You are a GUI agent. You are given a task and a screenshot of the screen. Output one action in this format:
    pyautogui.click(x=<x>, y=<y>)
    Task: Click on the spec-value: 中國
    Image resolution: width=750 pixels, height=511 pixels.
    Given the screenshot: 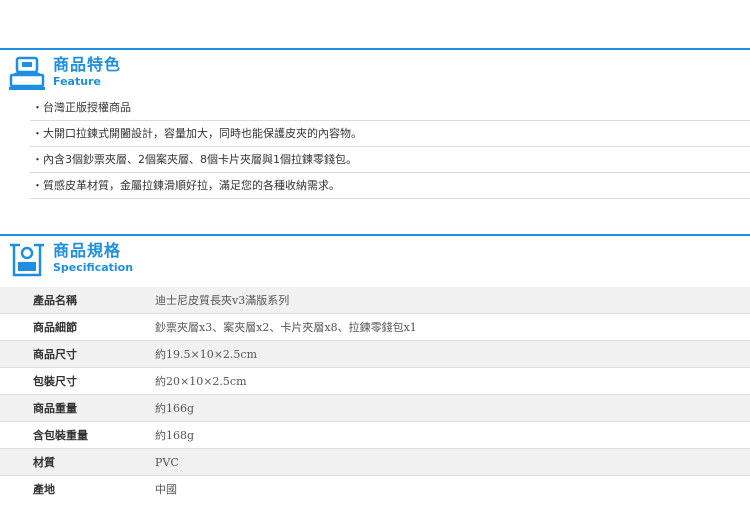 What is the action you would take?
    pyautogui.click(x=166, y=489)
    